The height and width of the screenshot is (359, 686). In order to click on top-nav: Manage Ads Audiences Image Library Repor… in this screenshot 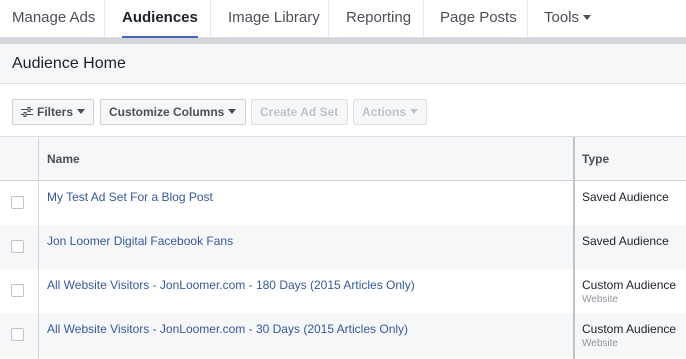, I will do `click(343, 19)`.